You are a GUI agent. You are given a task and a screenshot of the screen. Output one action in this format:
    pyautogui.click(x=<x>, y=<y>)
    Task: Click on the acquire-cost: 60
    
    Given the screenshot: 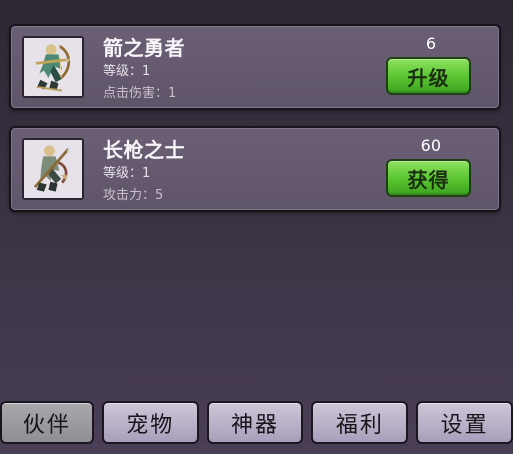 What is the action you would take?
    pyautogui.click(x=430, y=145)
    